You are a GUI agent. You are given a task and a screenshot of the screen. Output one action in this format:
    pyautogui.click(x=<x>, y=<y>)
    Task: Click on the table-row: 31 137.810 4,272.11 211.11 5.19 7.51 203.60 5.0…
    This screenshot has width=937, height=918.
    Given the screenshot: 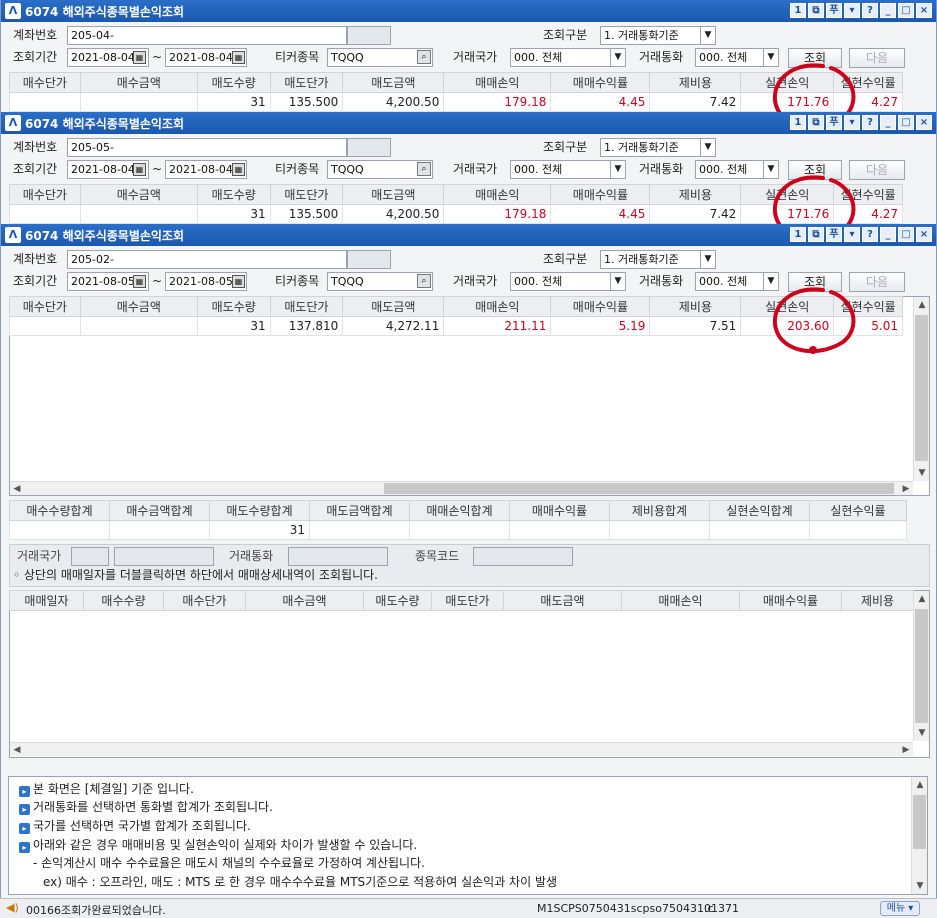 What is the action you would take?
    pyautogui.click(x=456, y=326)
    